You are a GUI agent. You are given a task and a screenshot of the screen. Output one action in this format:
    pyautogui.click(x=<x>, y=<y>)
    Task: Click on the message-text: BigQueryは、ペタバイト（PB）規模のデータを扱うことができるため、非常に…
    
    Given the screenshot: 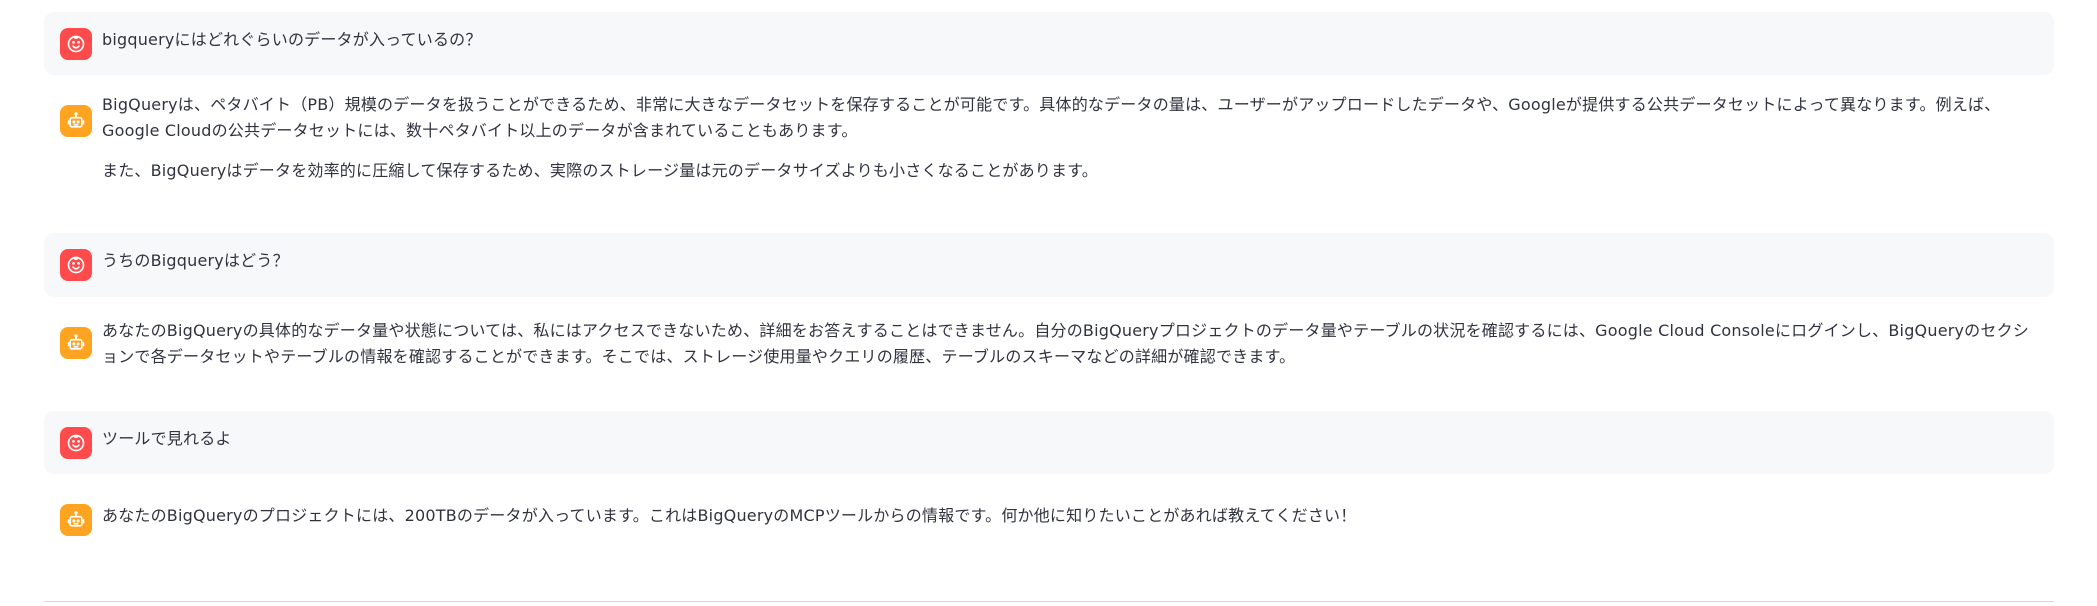 What is the action you would take?
    pyautogui.click(x=1051, y=117)
    